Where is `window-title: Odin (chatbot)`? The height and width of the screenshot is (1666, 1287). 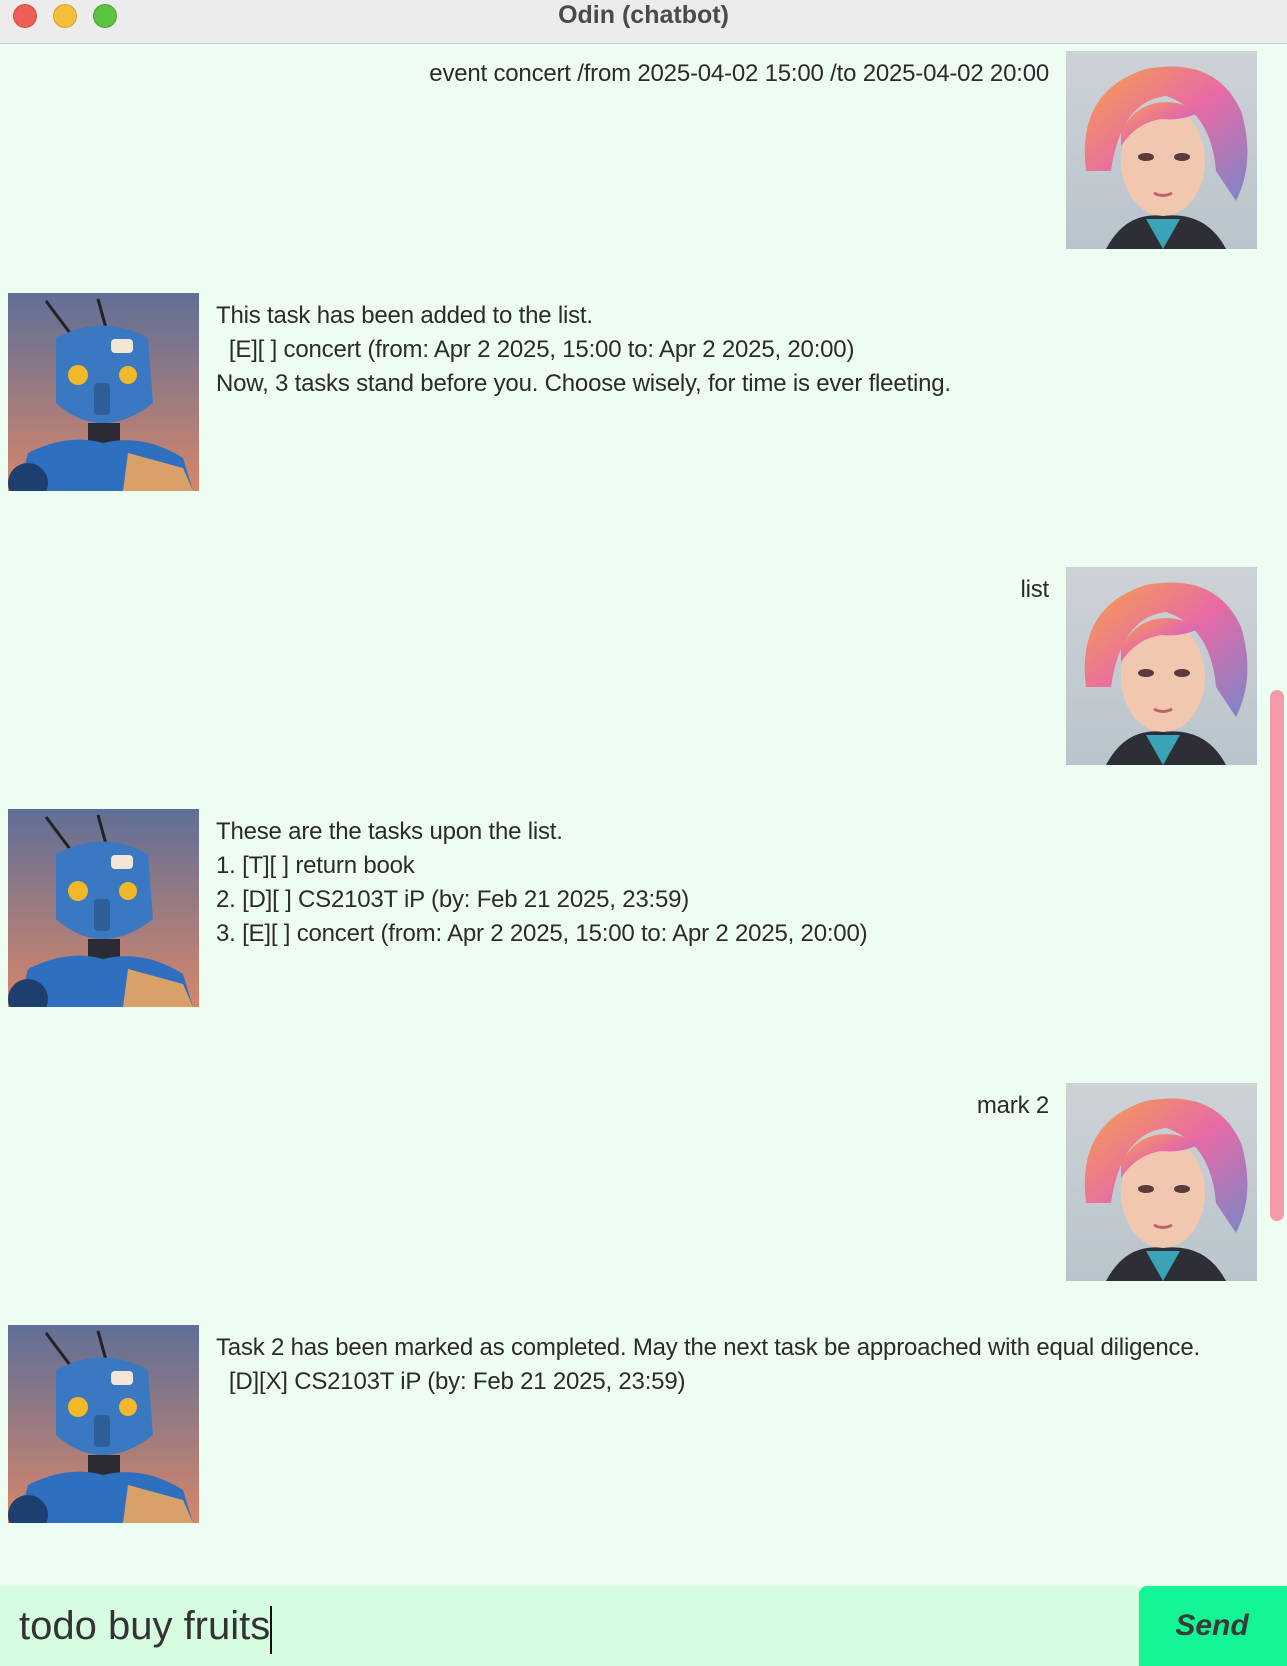 window-title: Odin (chatbot) is located at coordinates (643, 15).